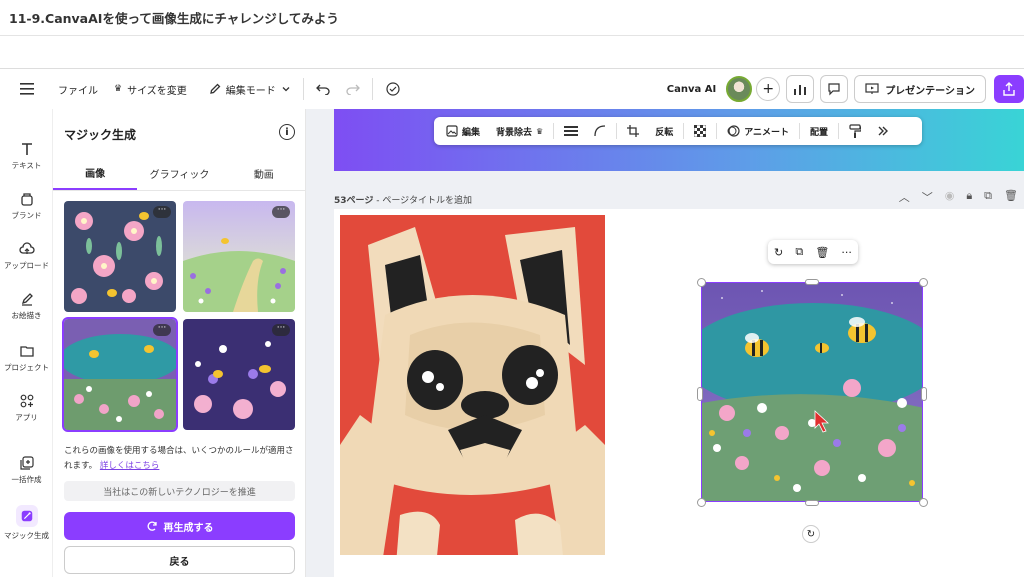 The width and height of the screenshot is (1024, 577). I want to click on rail-item-upload: アップロード, so click(26, 256).